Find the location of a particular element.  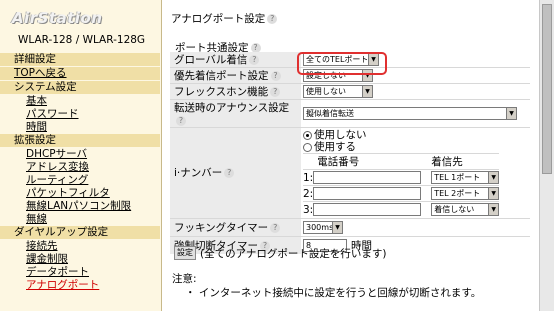

nav-item-destination: 接続先 is located at coordinates (80, 246).